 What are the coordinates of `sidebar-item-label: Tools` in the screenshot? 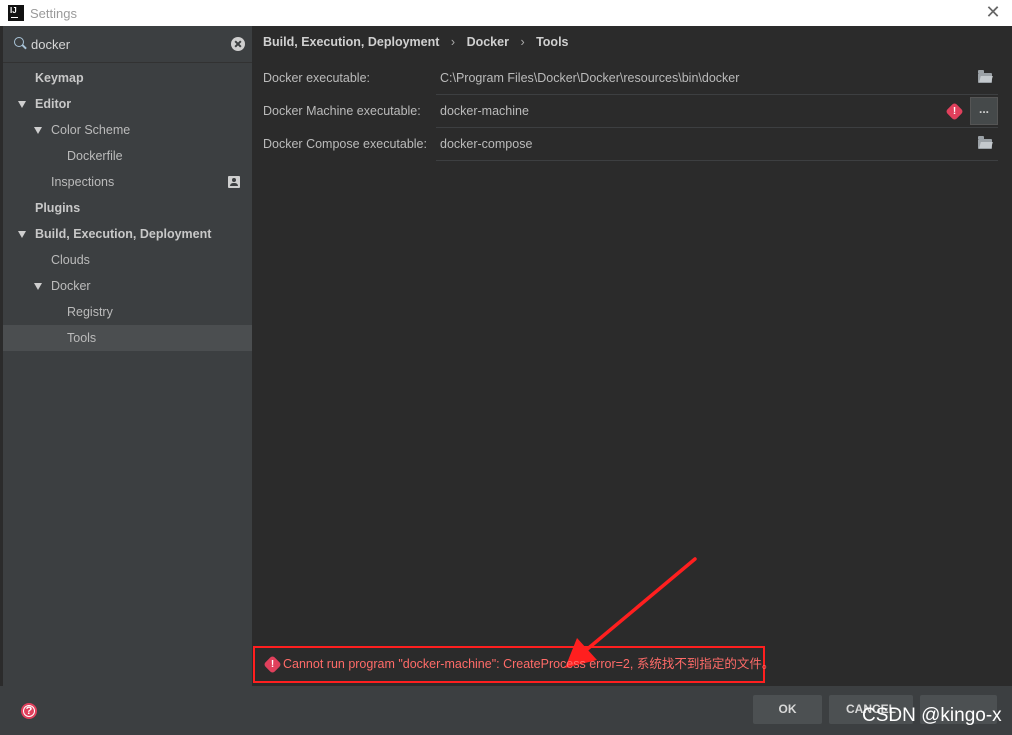 It's located at (82, 338).